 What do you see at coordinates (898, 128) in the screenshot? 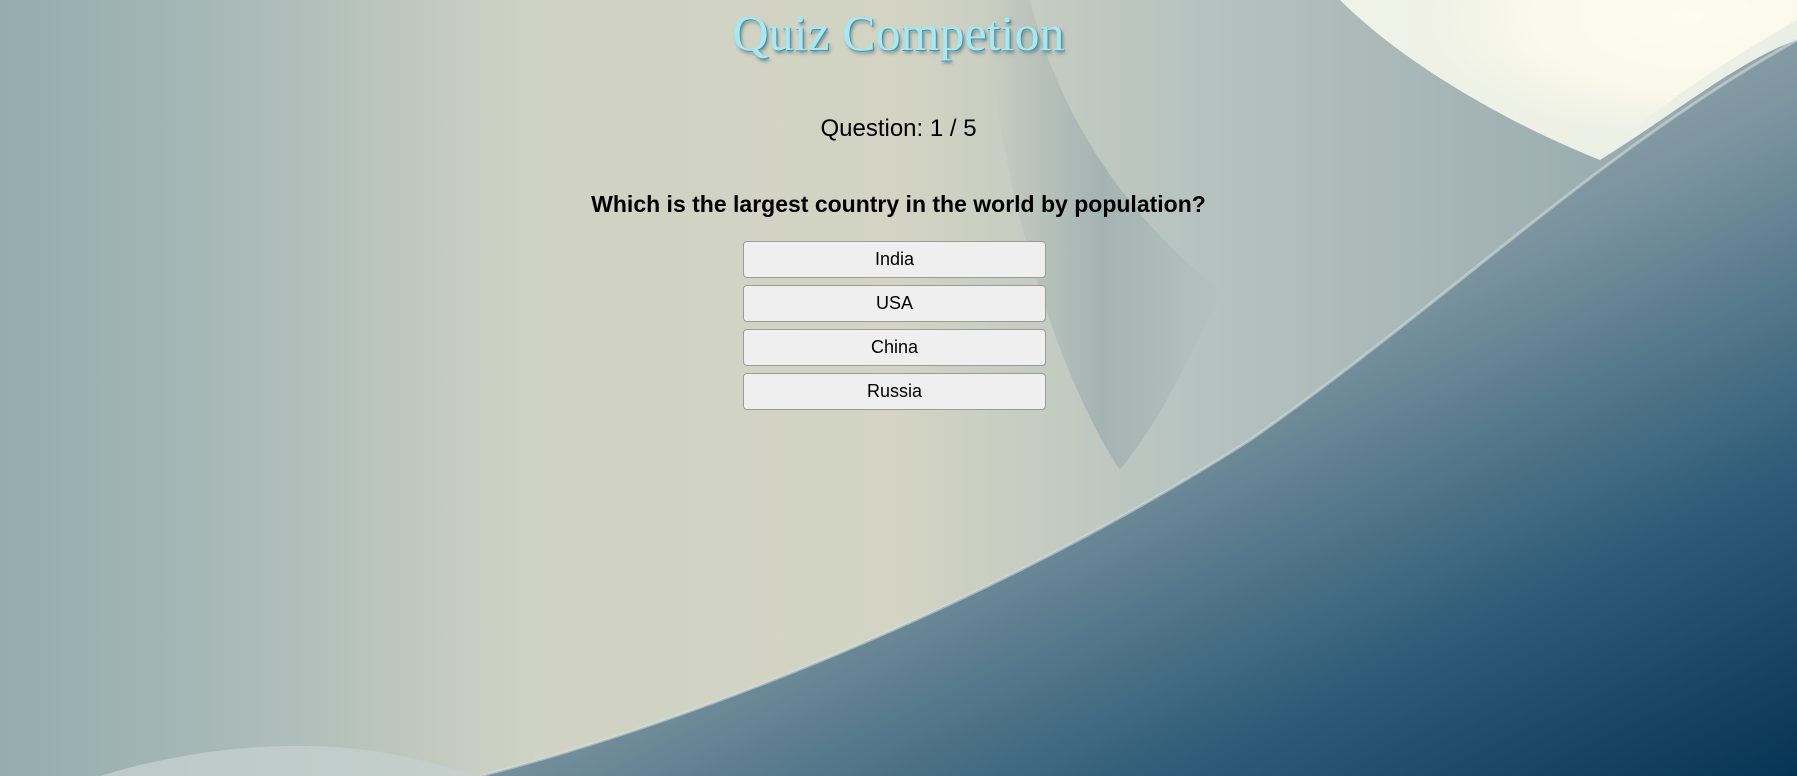
I see `question-counter: Question: 1 / 5` at bounding box center [898, 128].